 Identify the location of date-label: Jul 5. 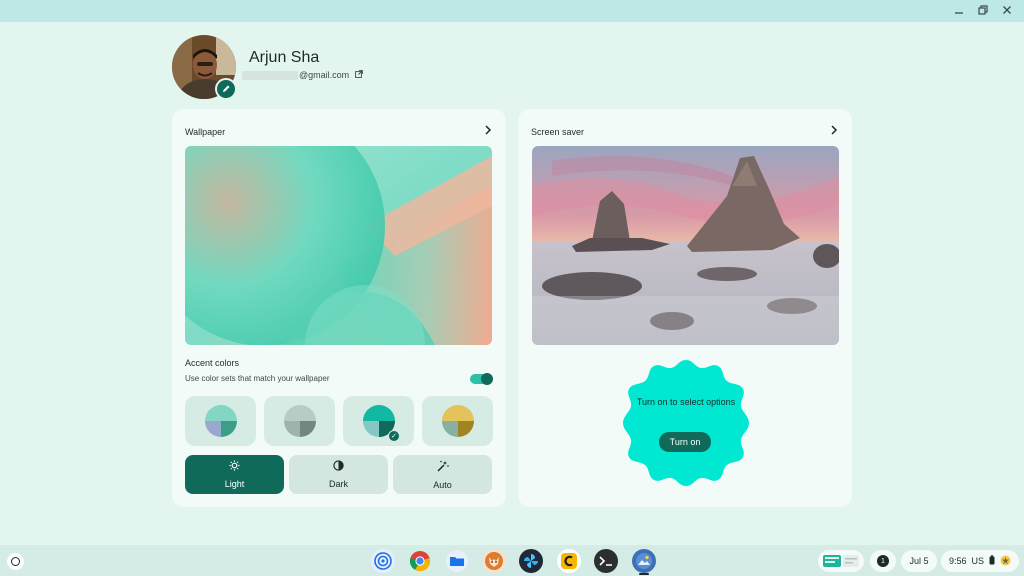
(919, 561).